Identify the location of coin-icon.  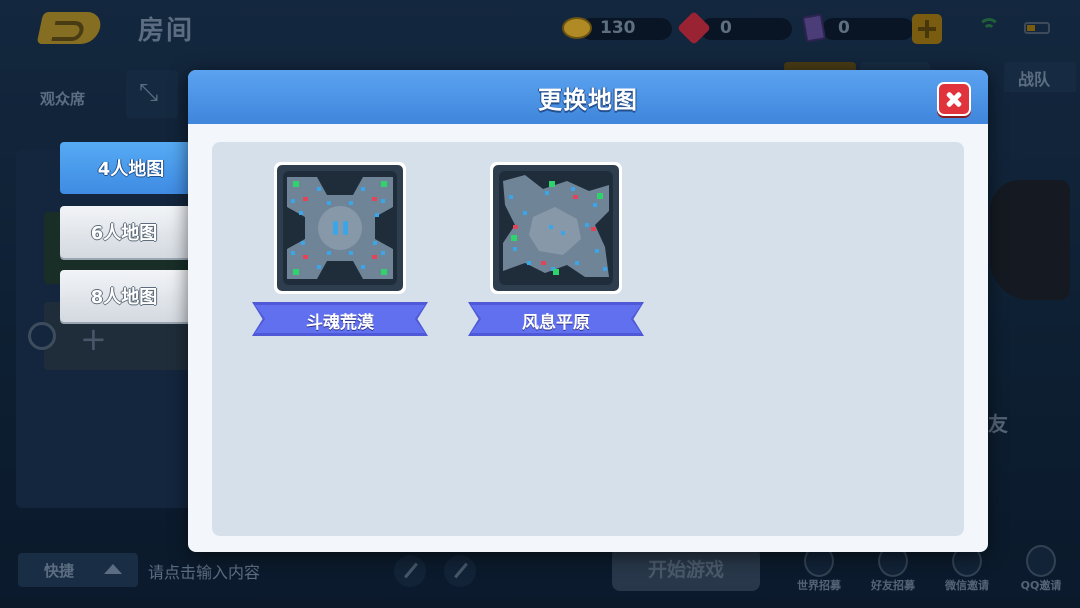
(577, 28).